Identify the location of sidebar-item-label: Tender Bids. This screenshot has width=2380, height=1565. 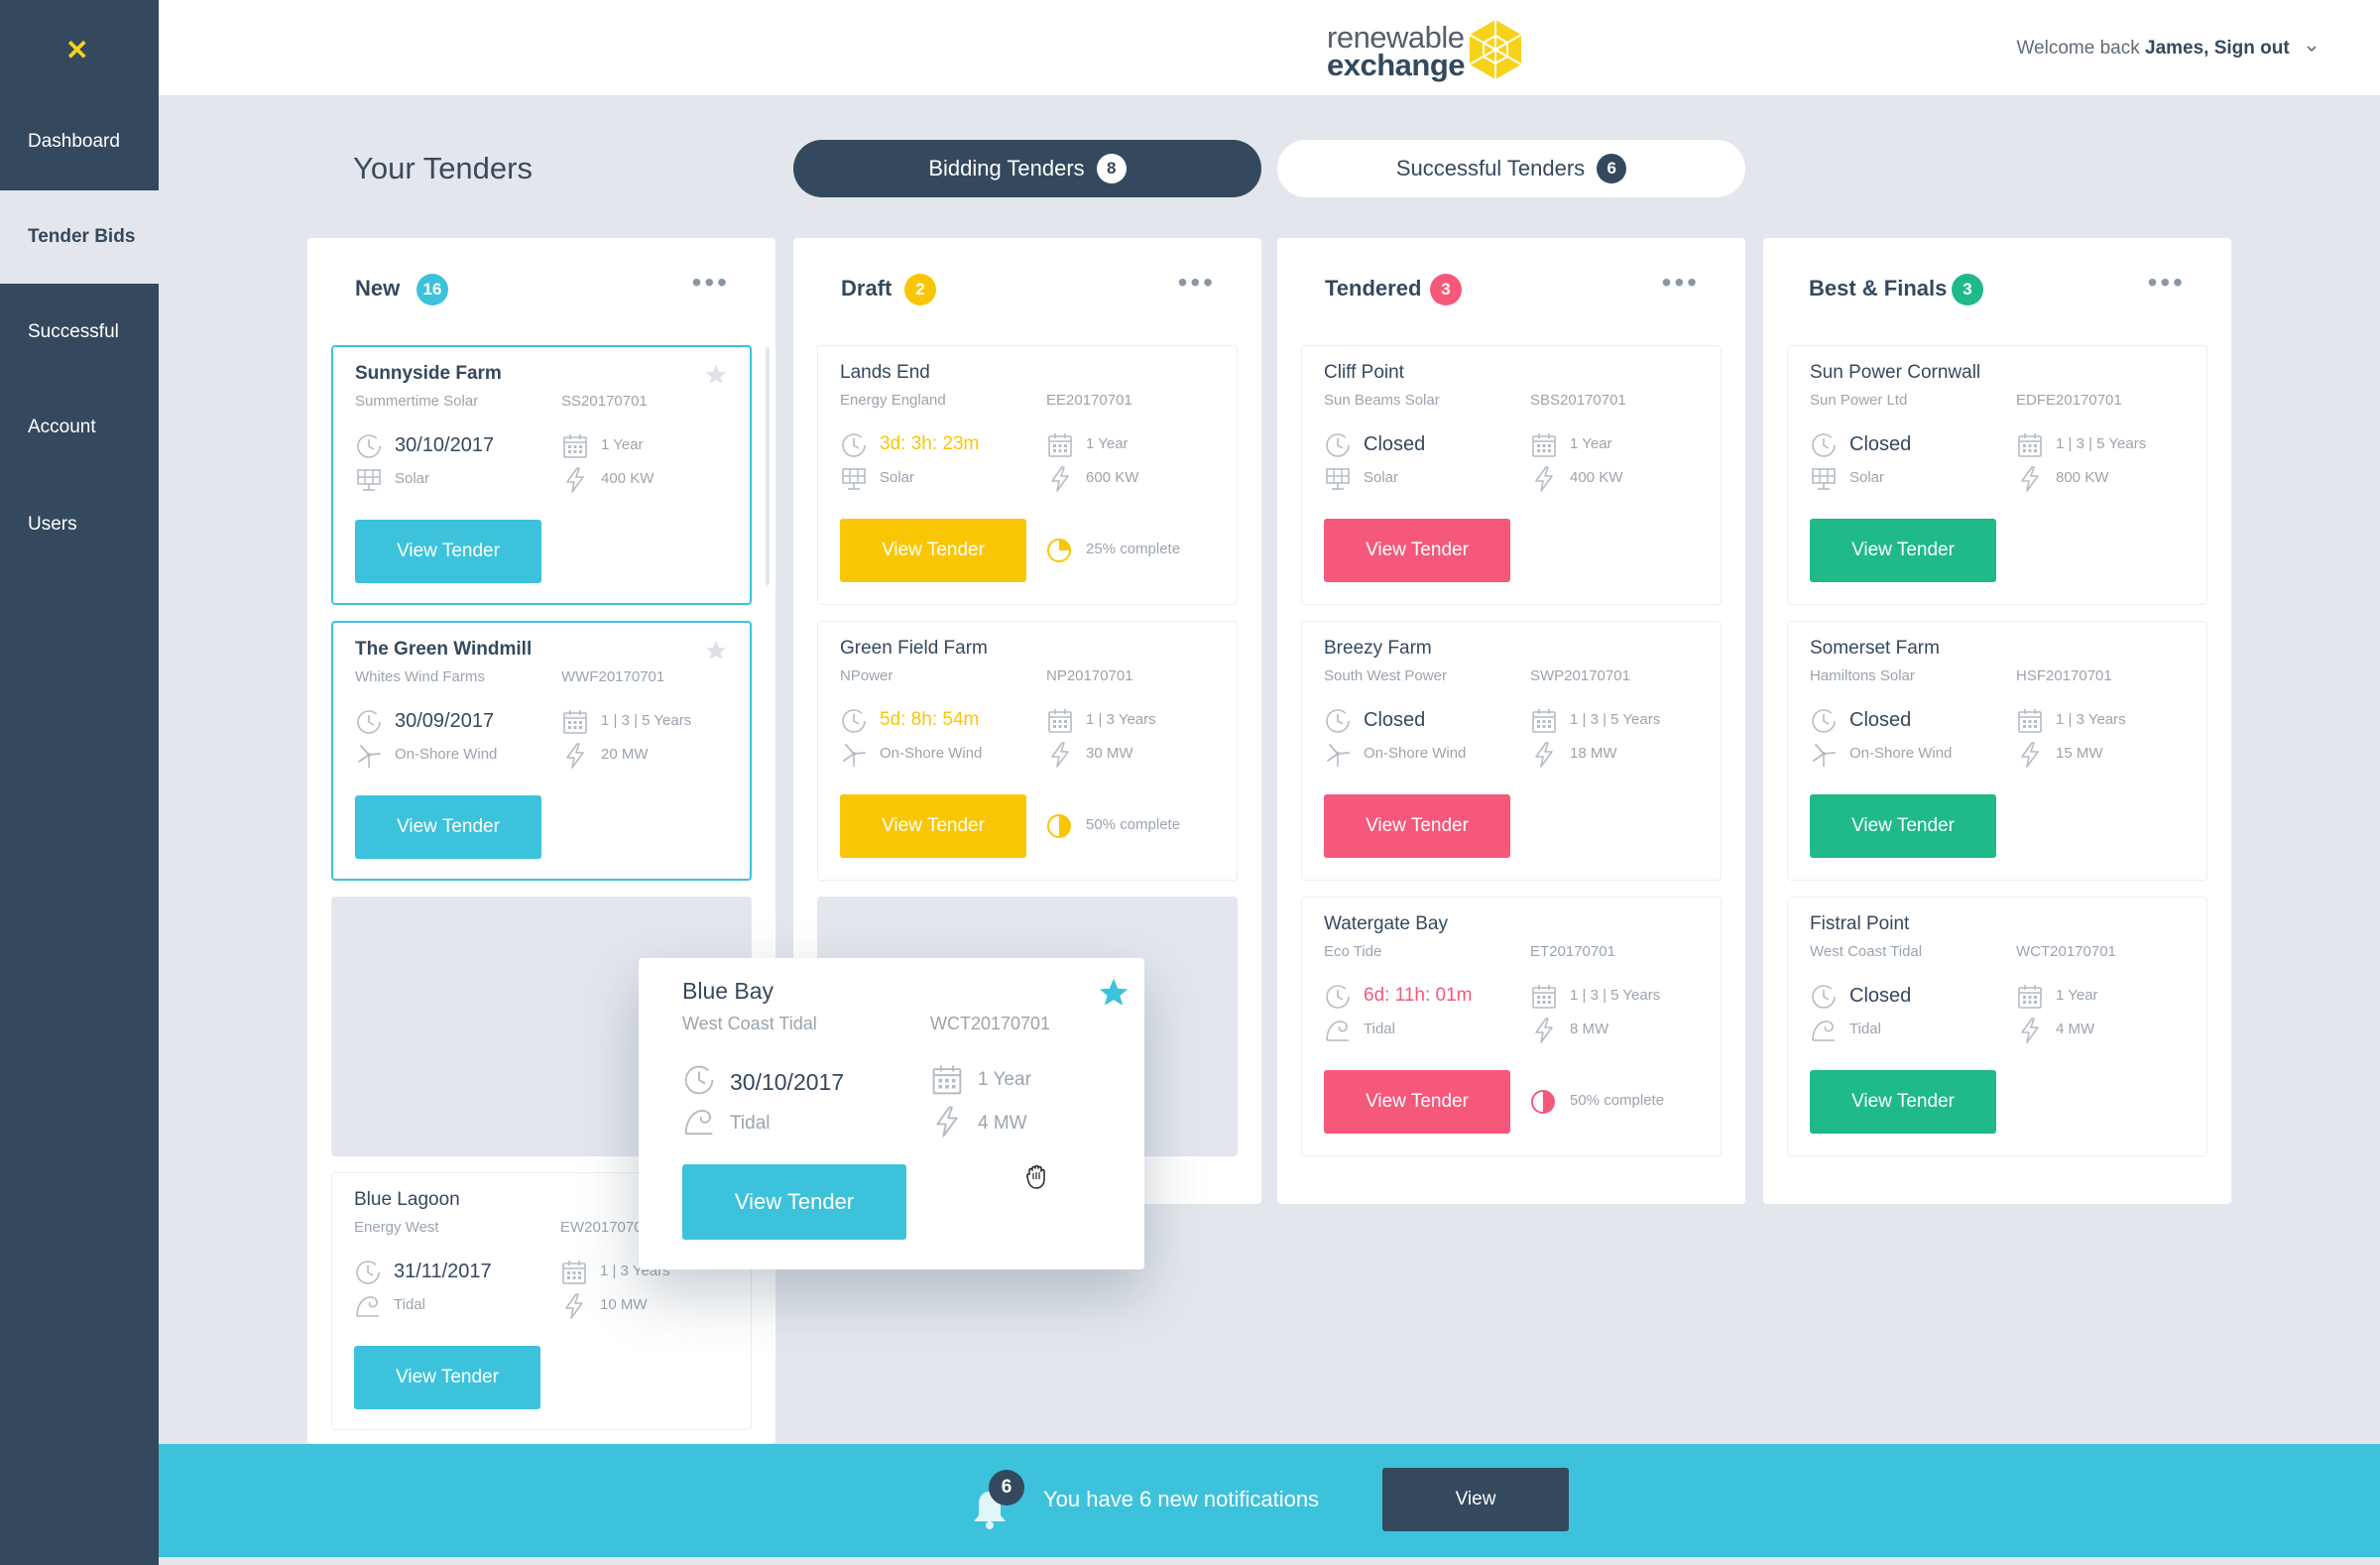
(82, 236).